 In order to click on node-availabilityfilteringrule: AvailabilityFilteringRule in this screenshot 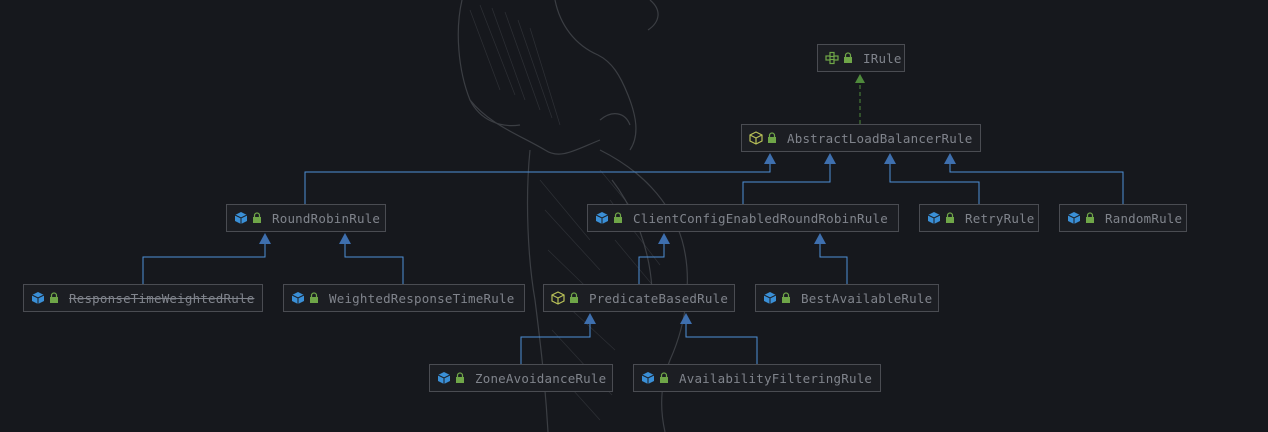, I will do `click(757, 378)`.